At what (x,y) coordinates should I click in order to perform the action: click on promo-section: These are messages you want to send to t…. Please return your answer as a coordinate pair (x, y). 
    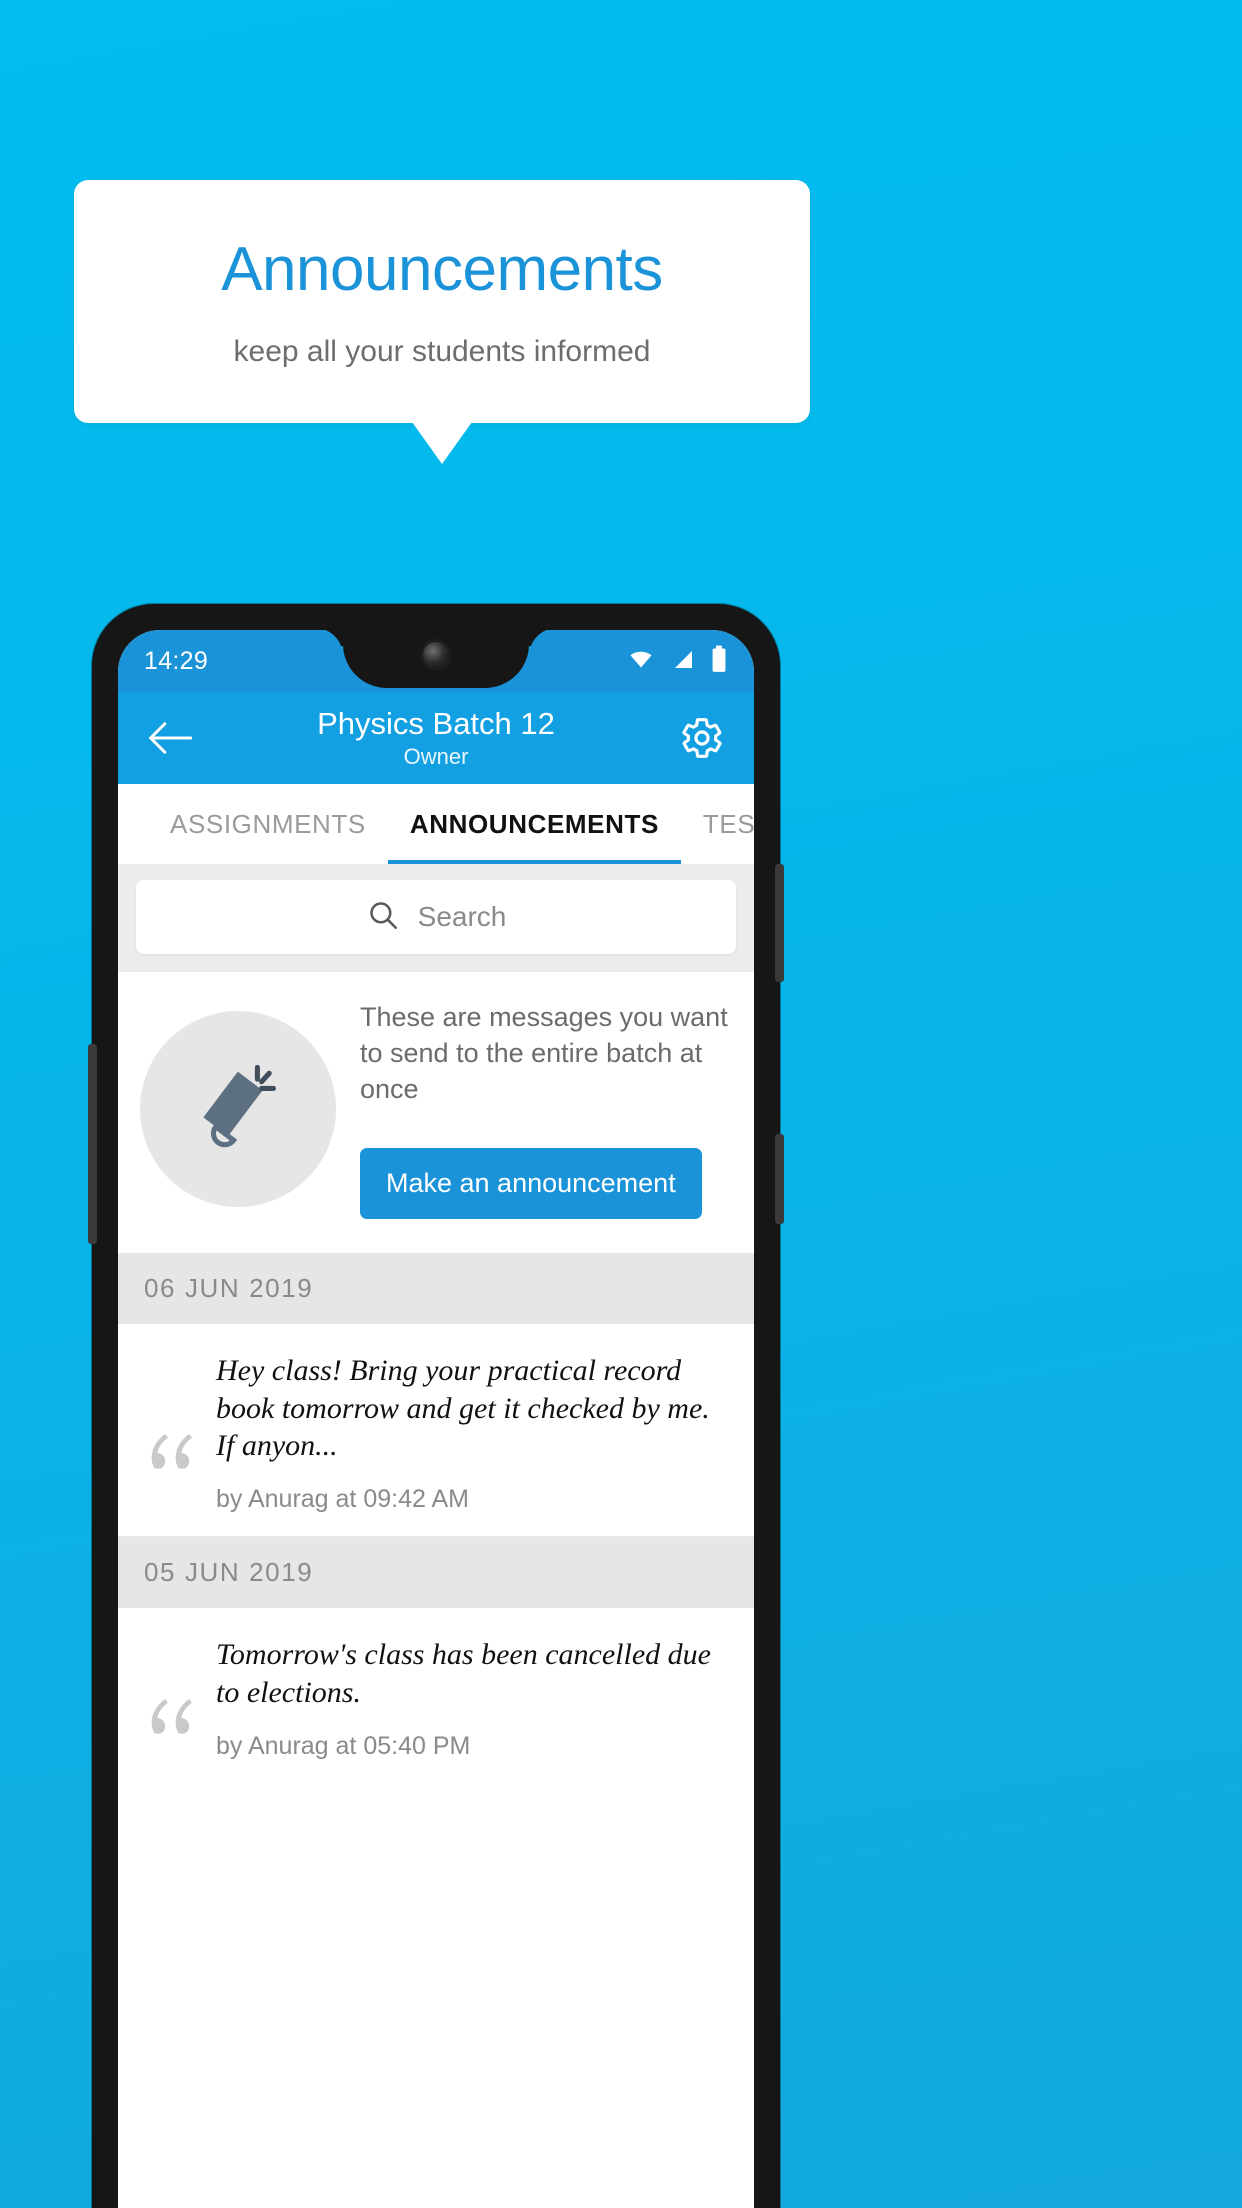
    Looking at the image, I should click on (436, 1112).